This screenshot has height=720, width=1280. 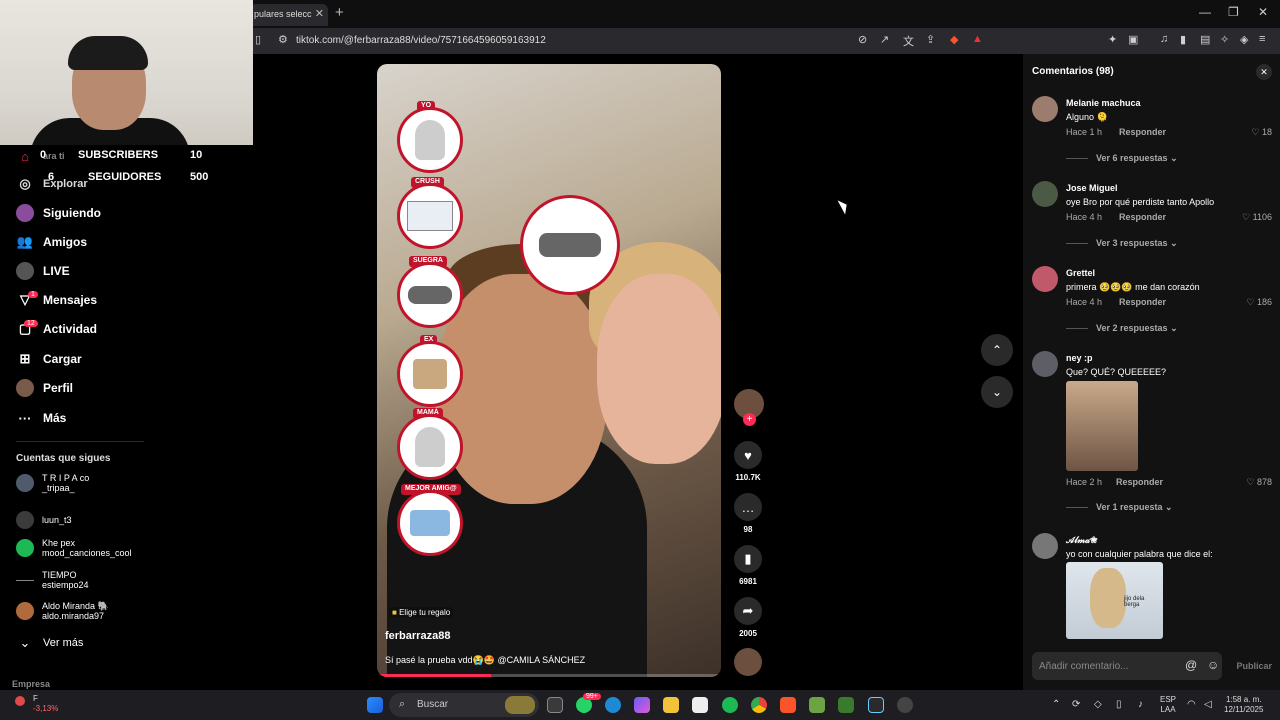 I want to click on view-replies-button: Ver 6 respuestas ⌄, so click(x=1122, y=158).